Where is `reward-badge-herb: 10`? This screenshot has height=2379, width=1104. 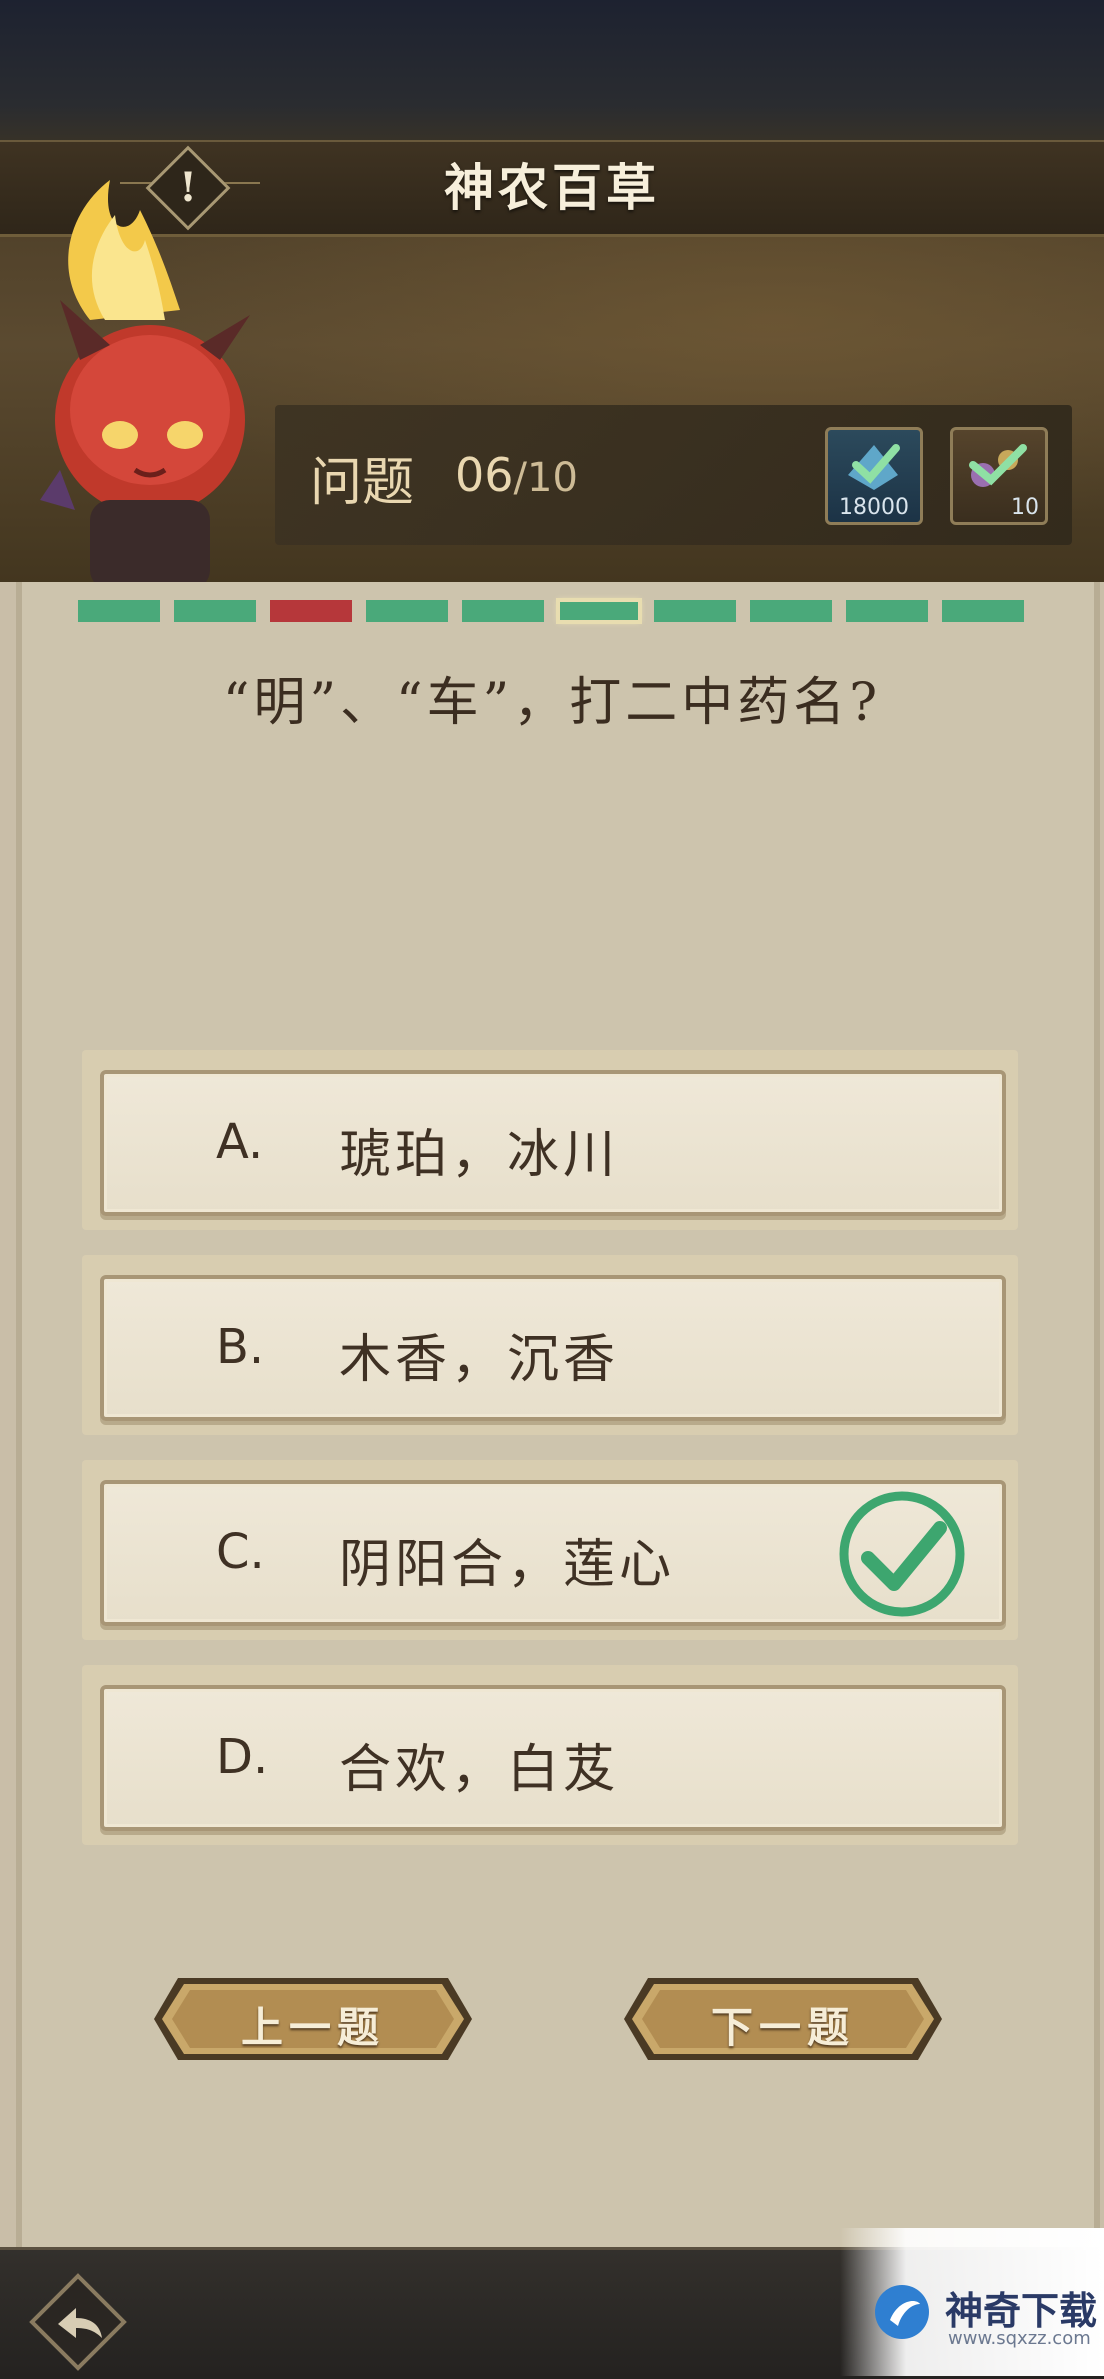
reward-badge-herb: 10 is located at coordinates (999, 476).